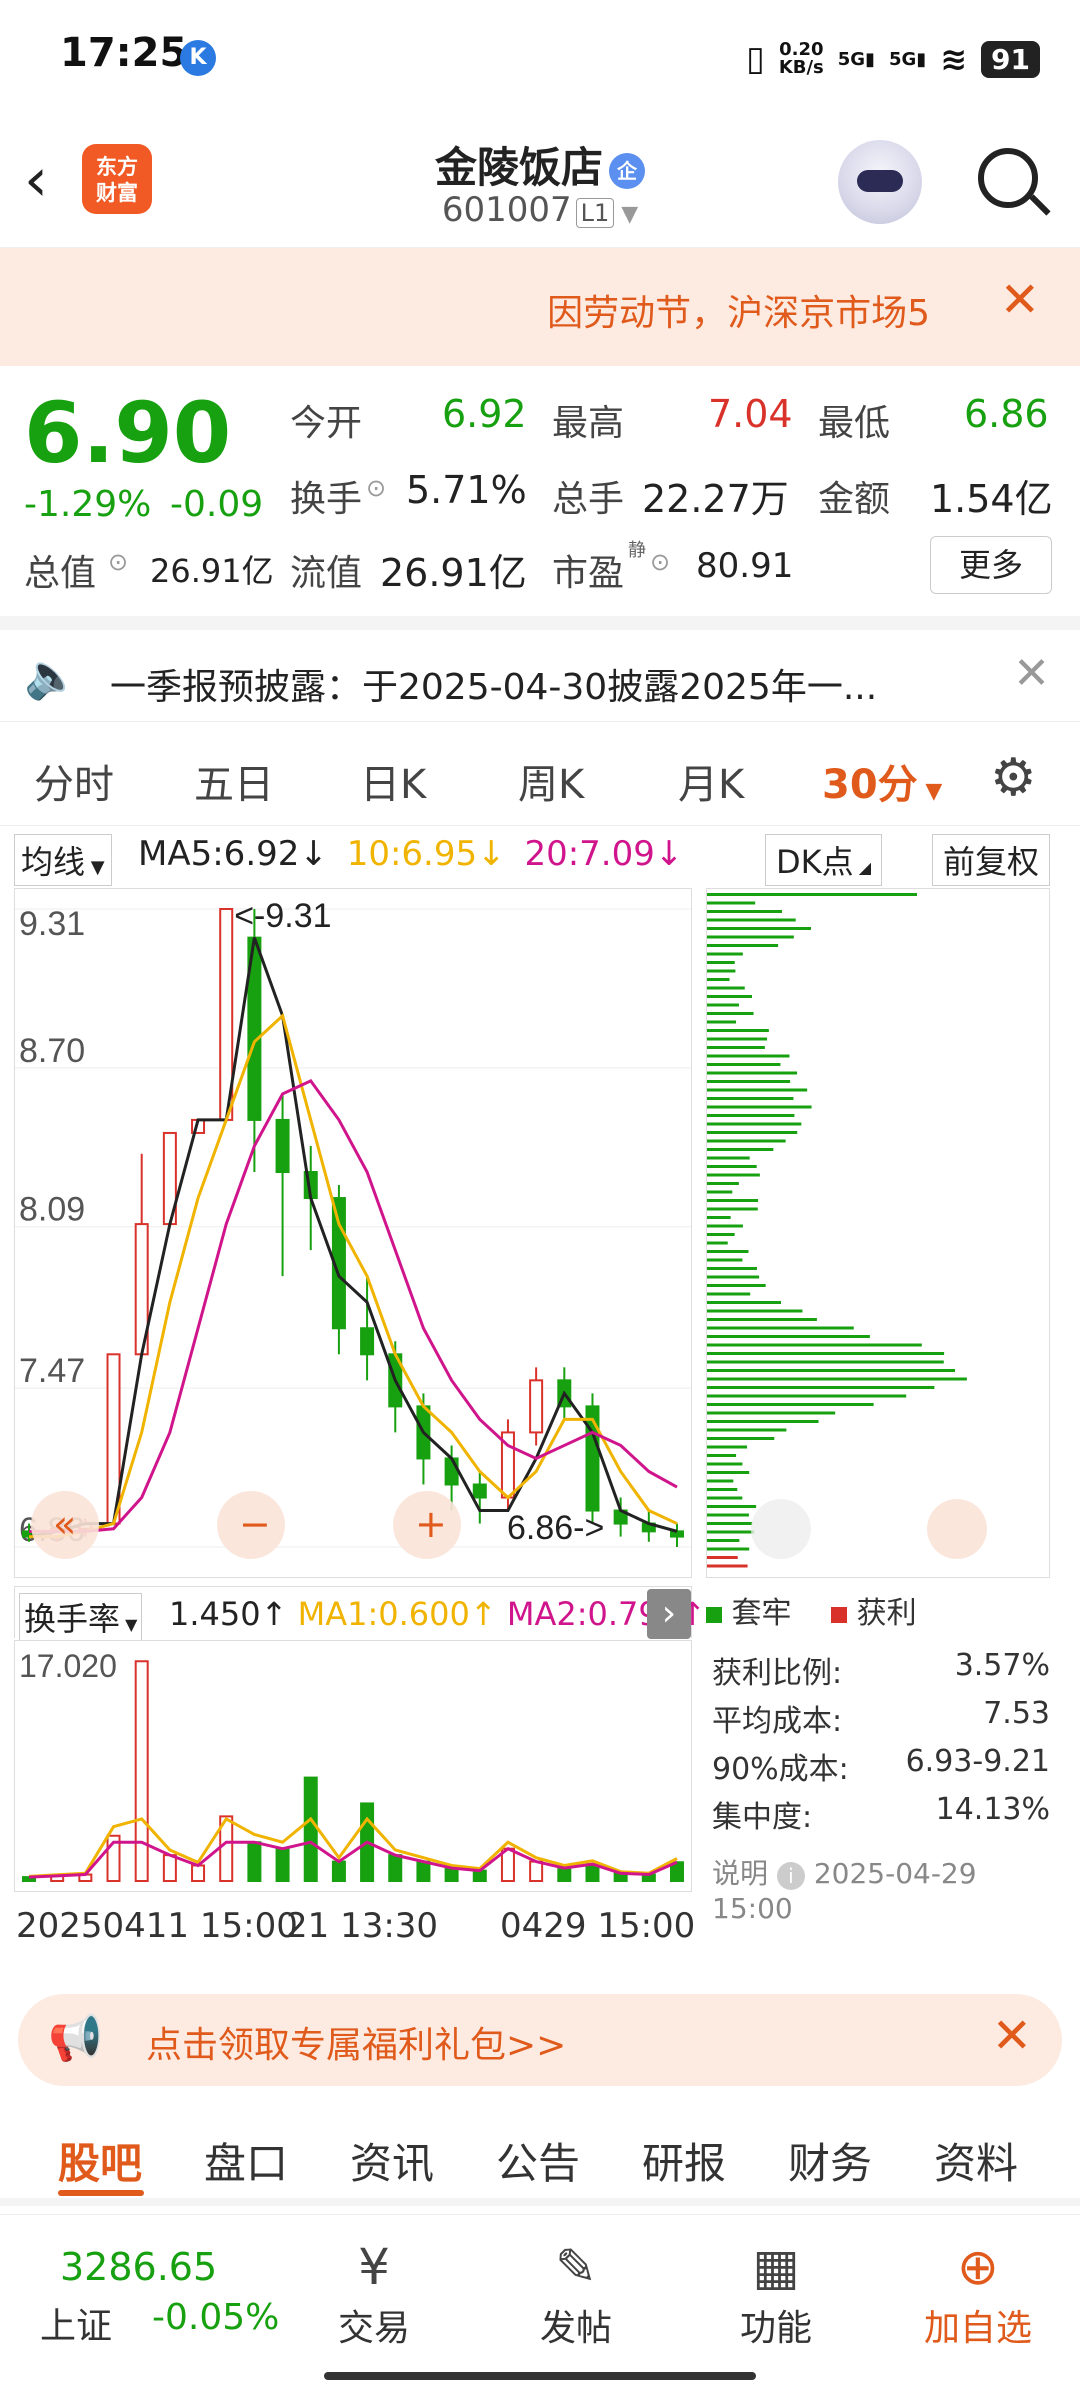 Image resolution: width=1080 pixels, height=2388 pixels. Describe the element at coordinates (881, 1888) in the screenshot. I see `chip-note: 说明 i 2025-04-29 15:00` at that location.